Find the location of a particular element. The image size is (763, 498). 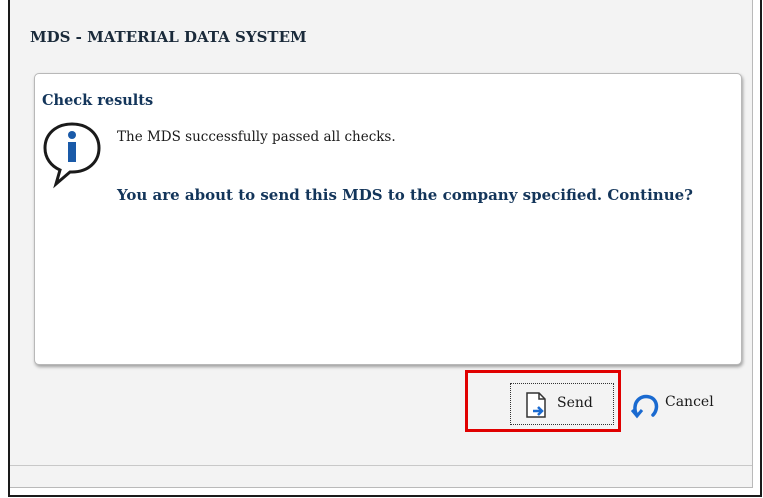

panel-title: Check results is located at coordinates (98, 100).